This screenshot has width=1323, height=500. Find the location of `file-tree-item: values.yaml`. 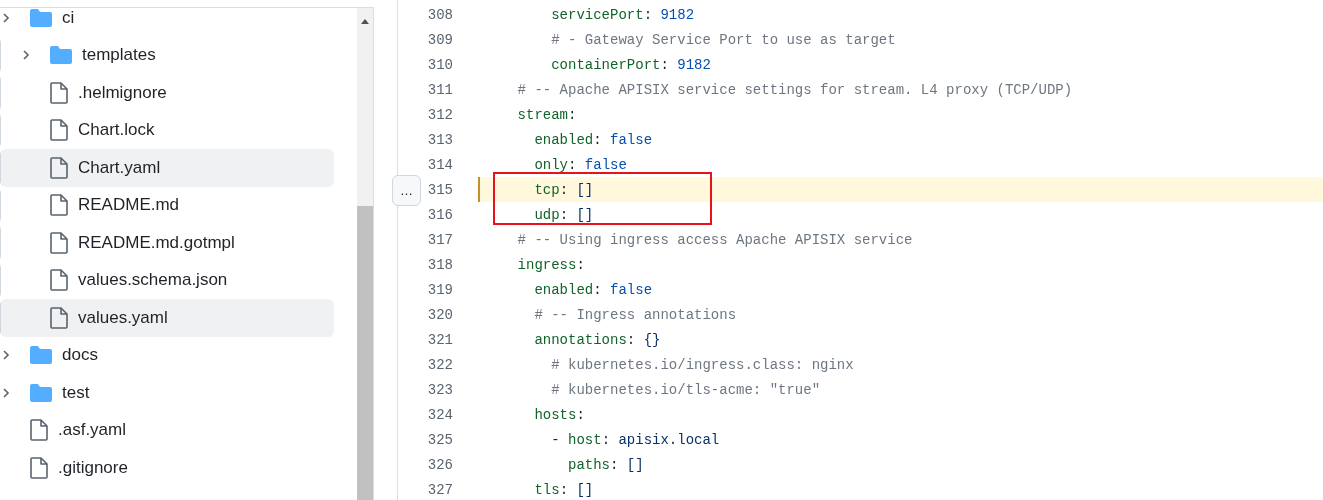

file-tree-item: values.yaml is located at coordinates (167, 318).